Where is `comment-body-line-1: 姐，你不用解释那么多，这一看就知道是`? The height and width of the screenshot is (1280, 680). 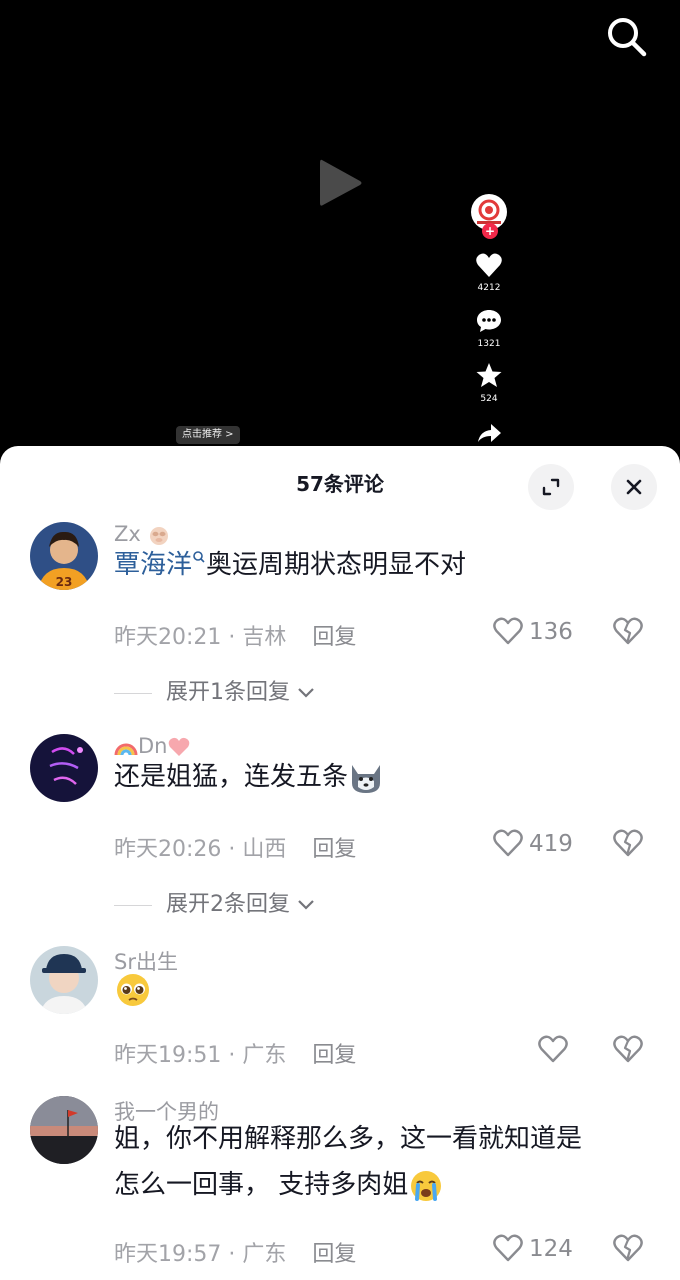
comment-body-line-1: 姐，你不用解释那么多，这一看就知道是 is located at coordinates (348, 1139).